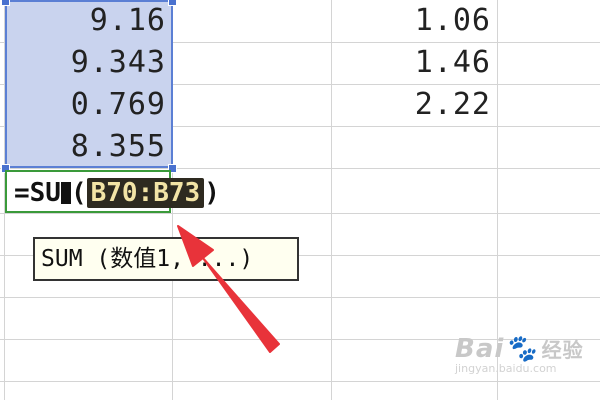 The width and height of the screenshot is (600, 400). I want to click on watermark-suffix: 经验, so click(562, 350).